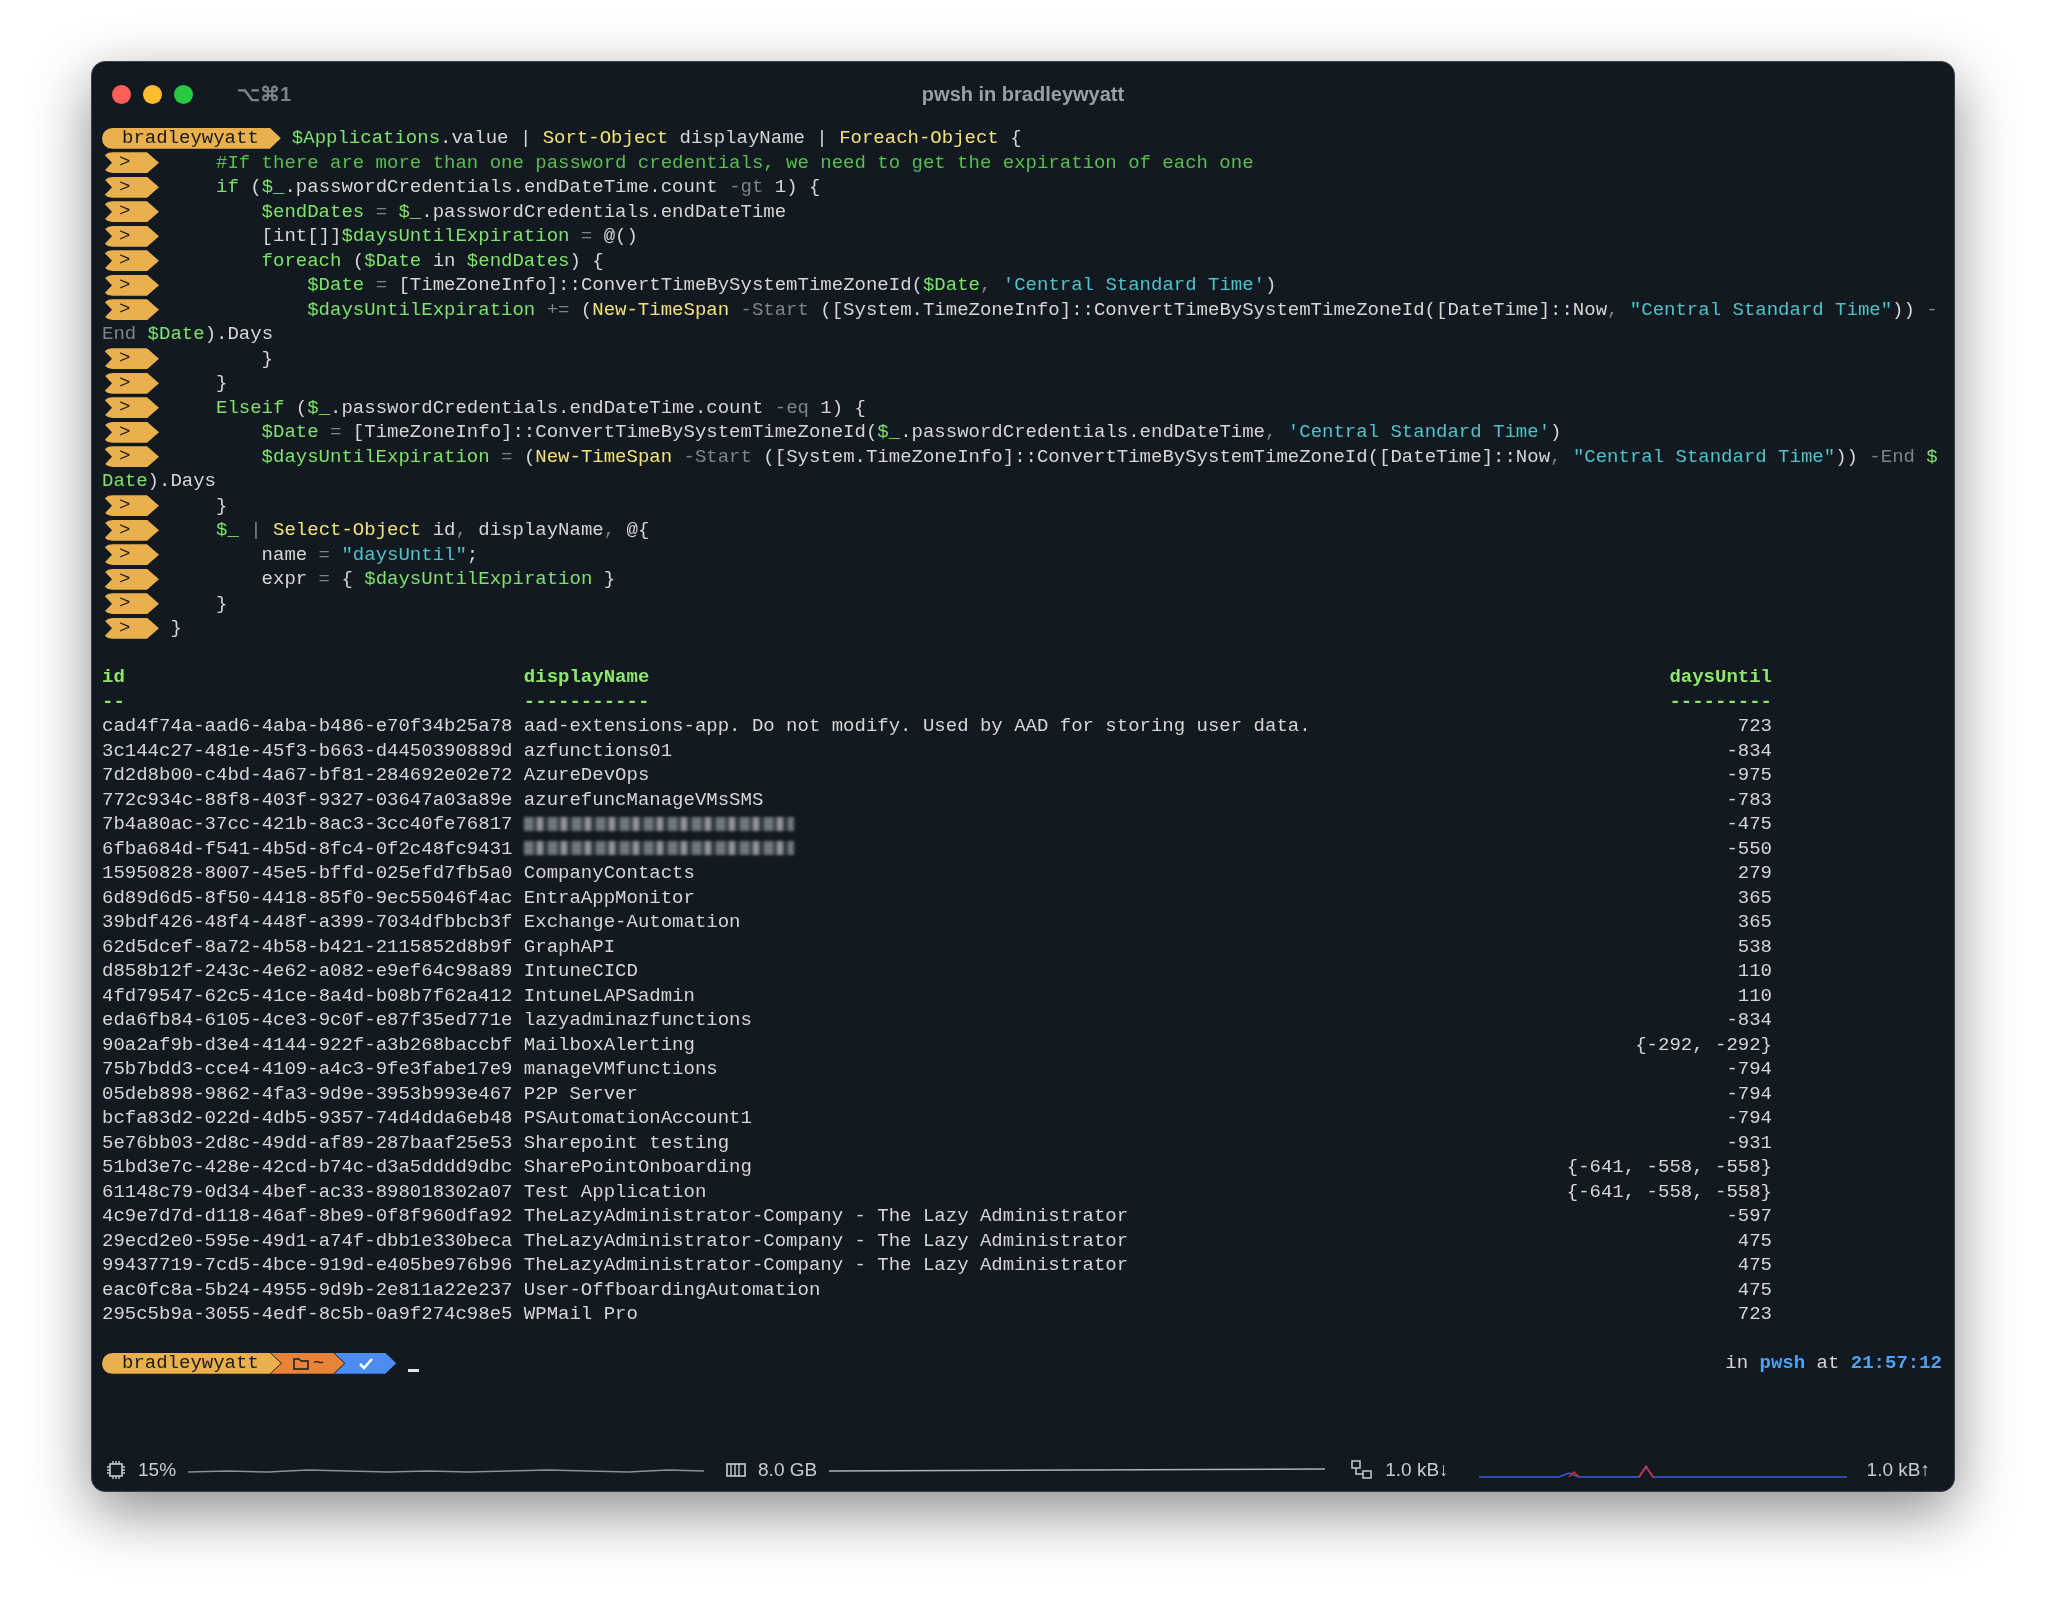 This screenshot has height=1615, width=2048. Describe the element at coordinates (449, 236) in the screenshot. I see `code-line: [int[]]$daysUntilExpiration = @()` at that location.